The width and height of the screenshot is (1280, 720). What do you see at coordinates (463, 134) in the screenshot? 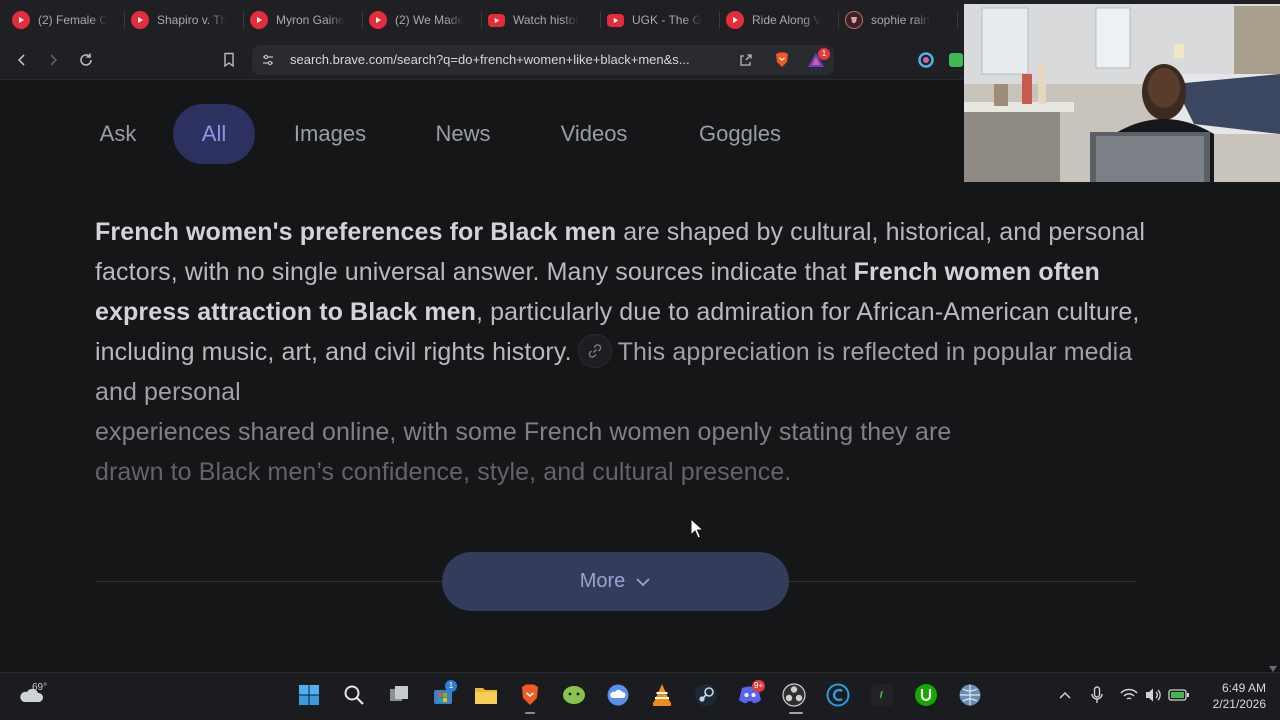
I see `tab-news: News` at bounding box center [463, 134].